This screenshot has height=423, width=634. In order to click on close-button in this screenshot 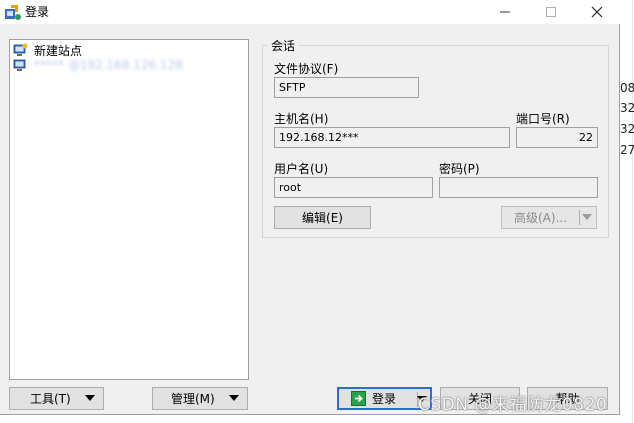, I will do `click(597, 12)`.